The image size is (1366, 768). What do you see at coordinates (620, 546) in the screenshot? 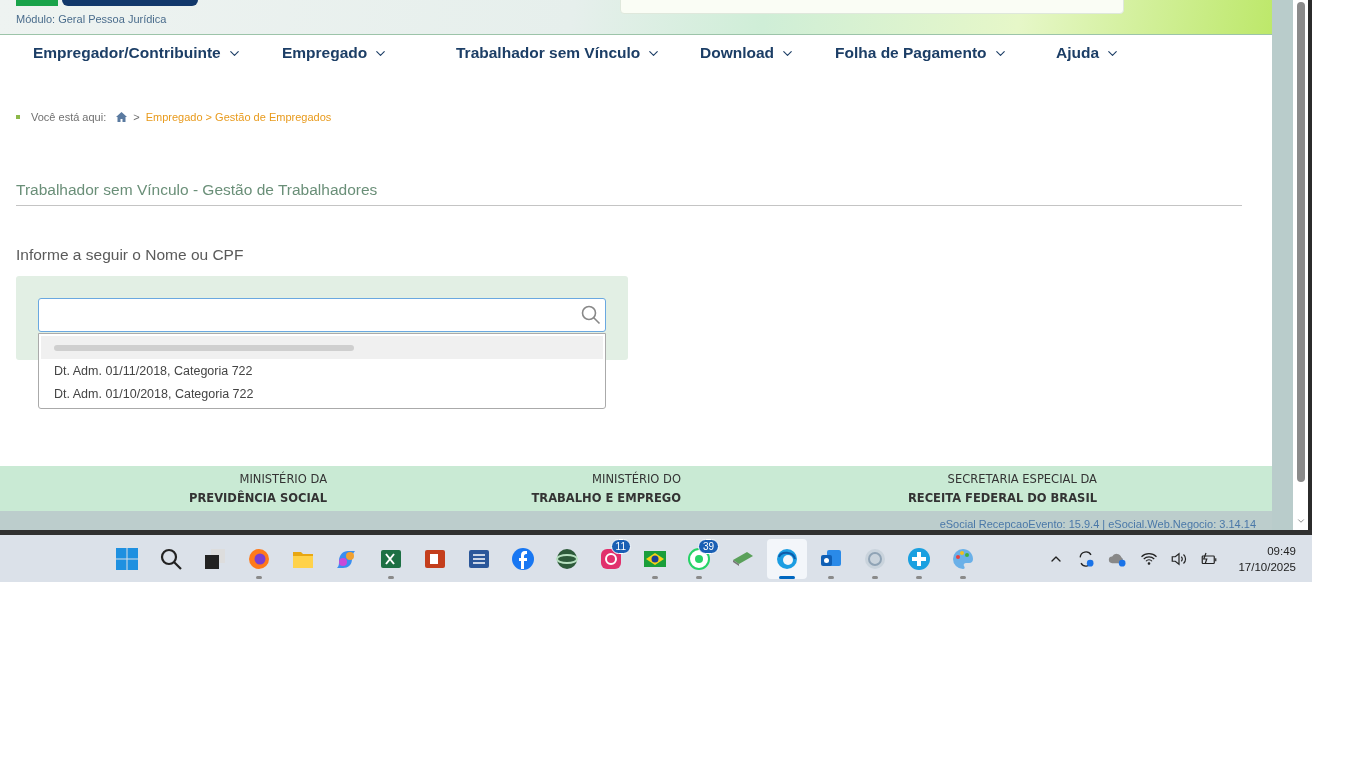
I see `notification-badge: 11` at bounding box center [620, 546].